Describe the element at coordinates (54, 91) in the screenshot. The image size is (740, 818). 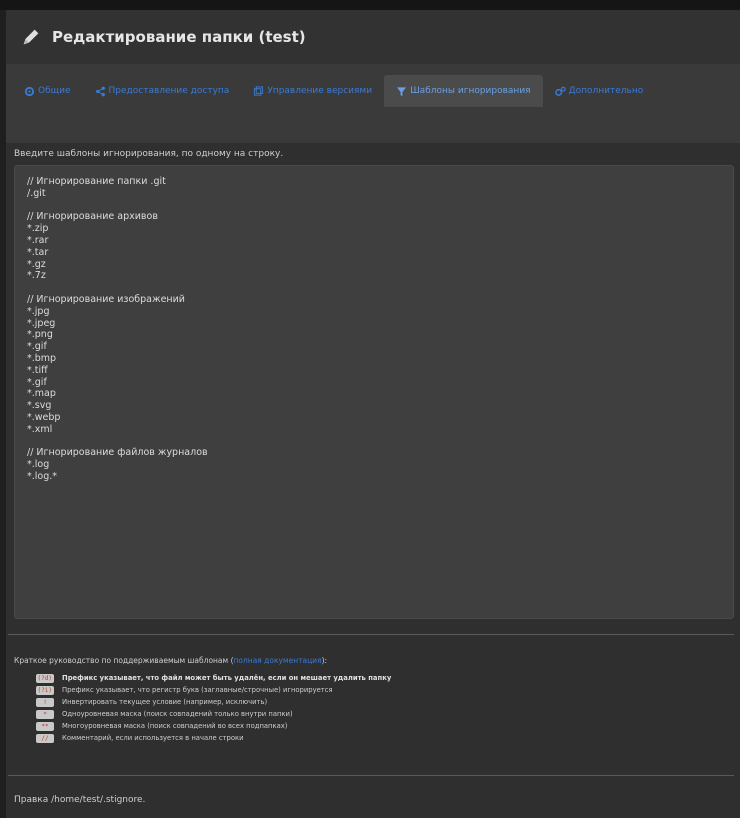
I see `tab-general-label: Общие` at that location.